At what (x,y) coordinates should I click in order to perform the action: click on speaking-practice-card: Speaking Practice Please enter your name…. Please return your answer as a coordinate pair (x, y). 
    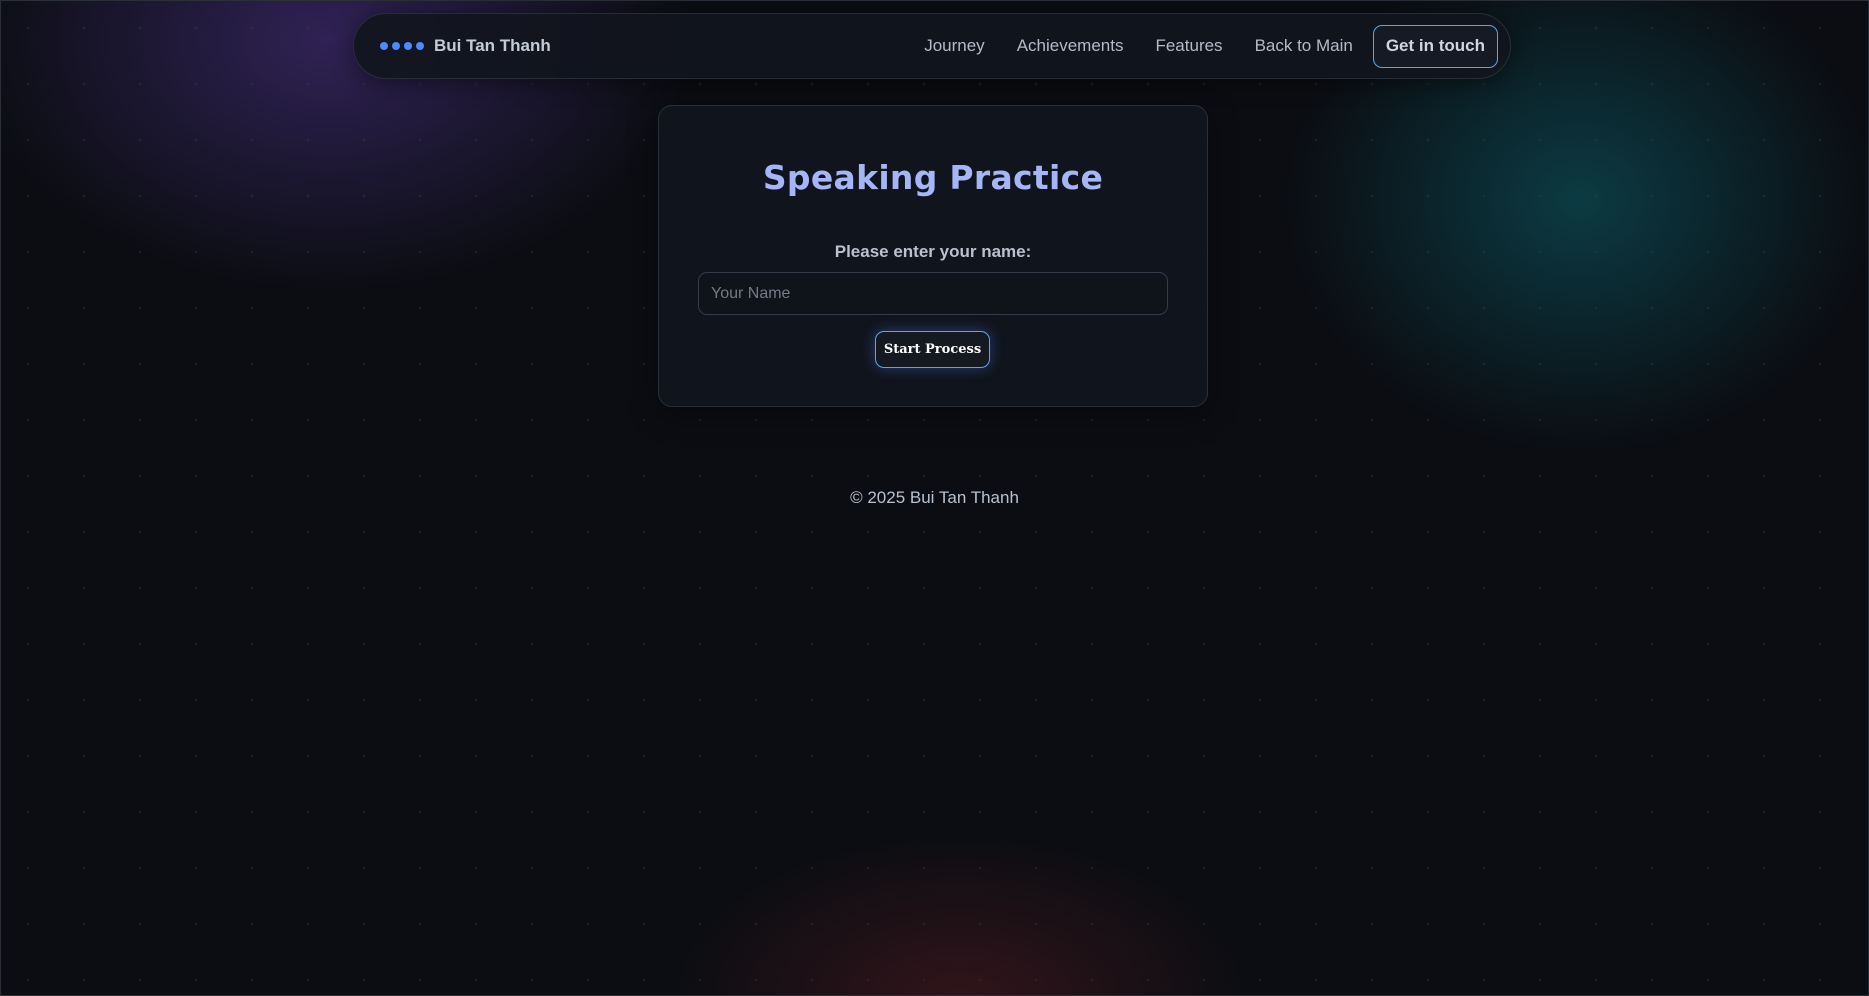
    Looking at the image, I should click on (933, 256).